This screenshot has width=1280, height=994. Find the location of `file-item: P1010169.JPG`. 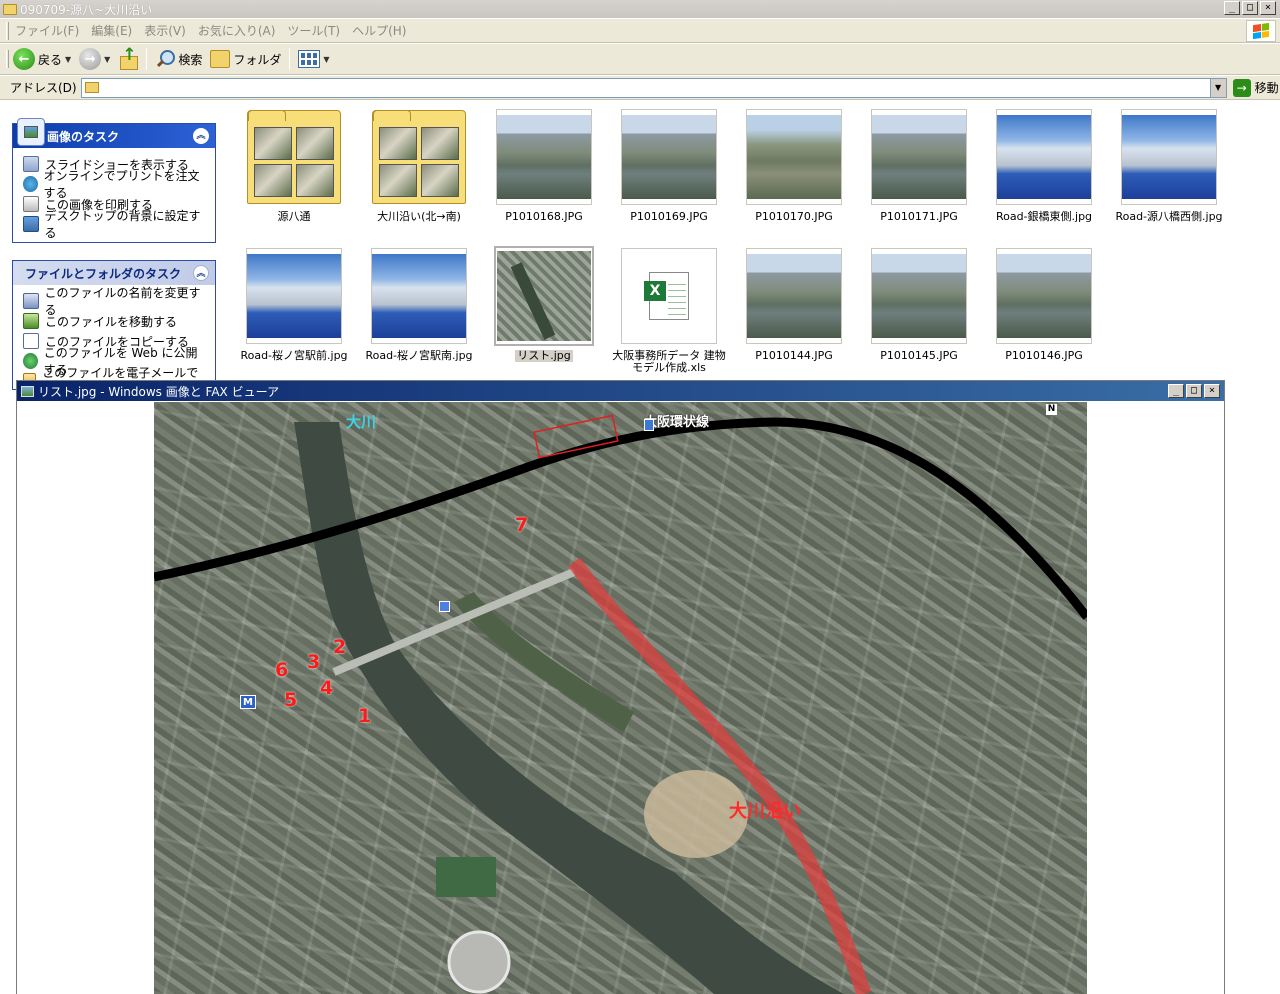

file-item: P1010169.JPG is located at coordinates (669, 166).